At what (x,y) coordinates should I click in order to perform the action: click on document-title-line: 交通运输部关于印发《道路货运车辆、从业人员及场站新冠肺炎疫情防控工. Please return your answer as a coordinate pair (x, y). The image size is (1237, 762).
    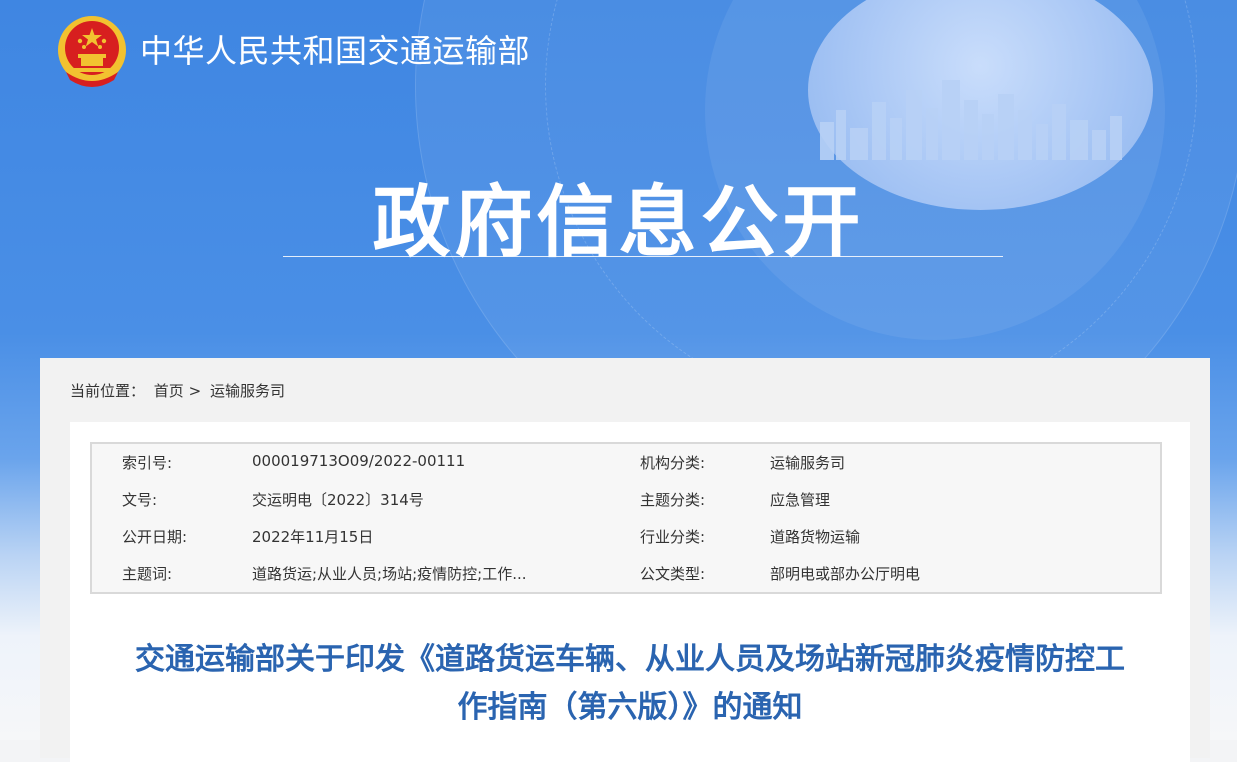
    Looking at the image, I should click on (630, 659).